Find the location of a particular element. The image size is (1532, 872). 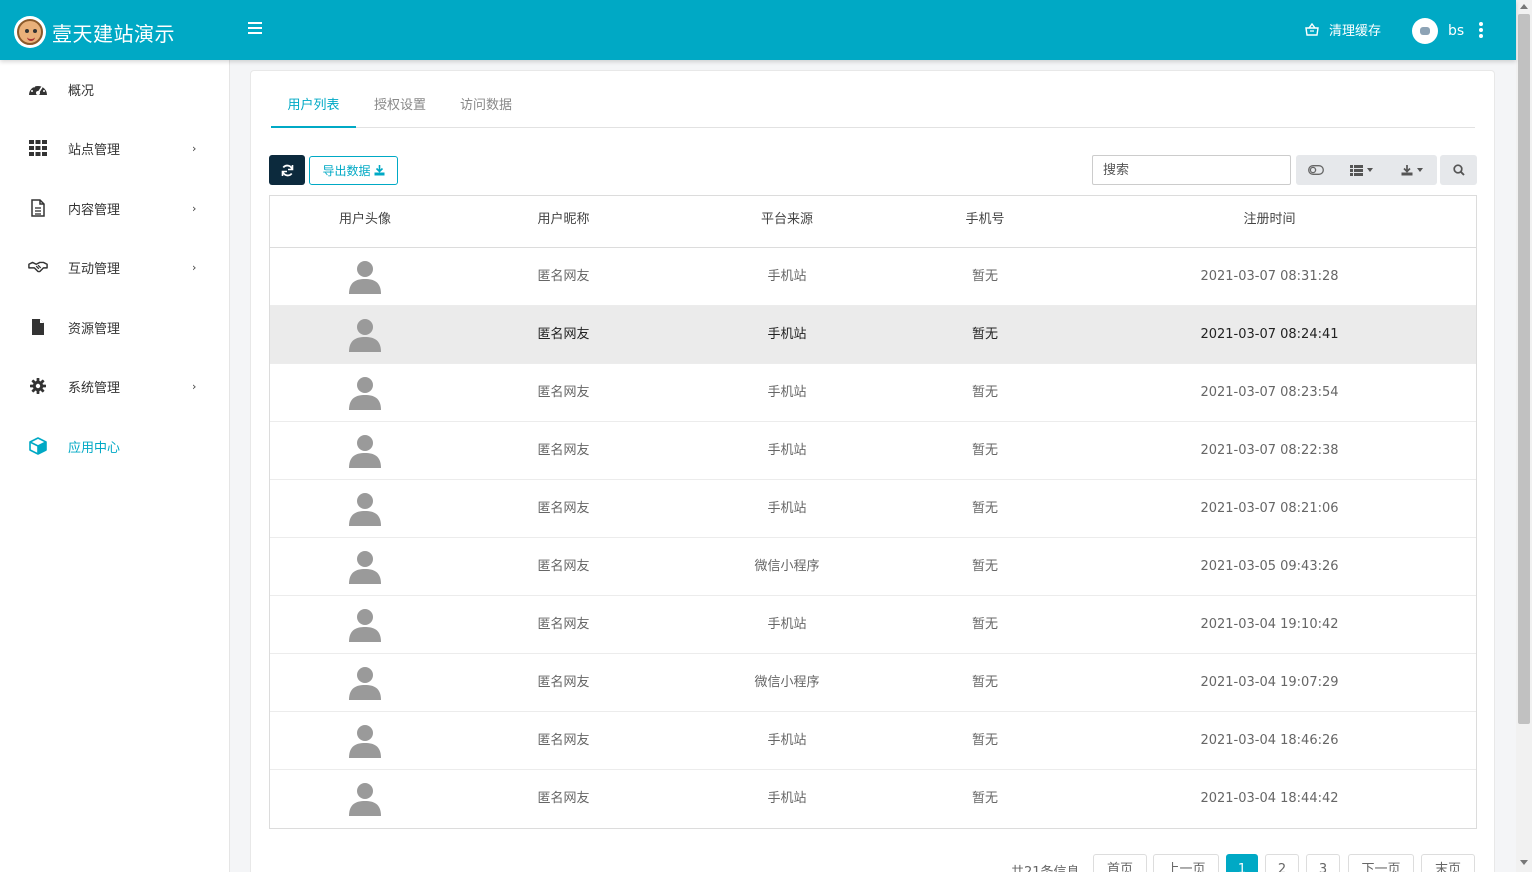

cube-icon is located at coordinates (38, 446).